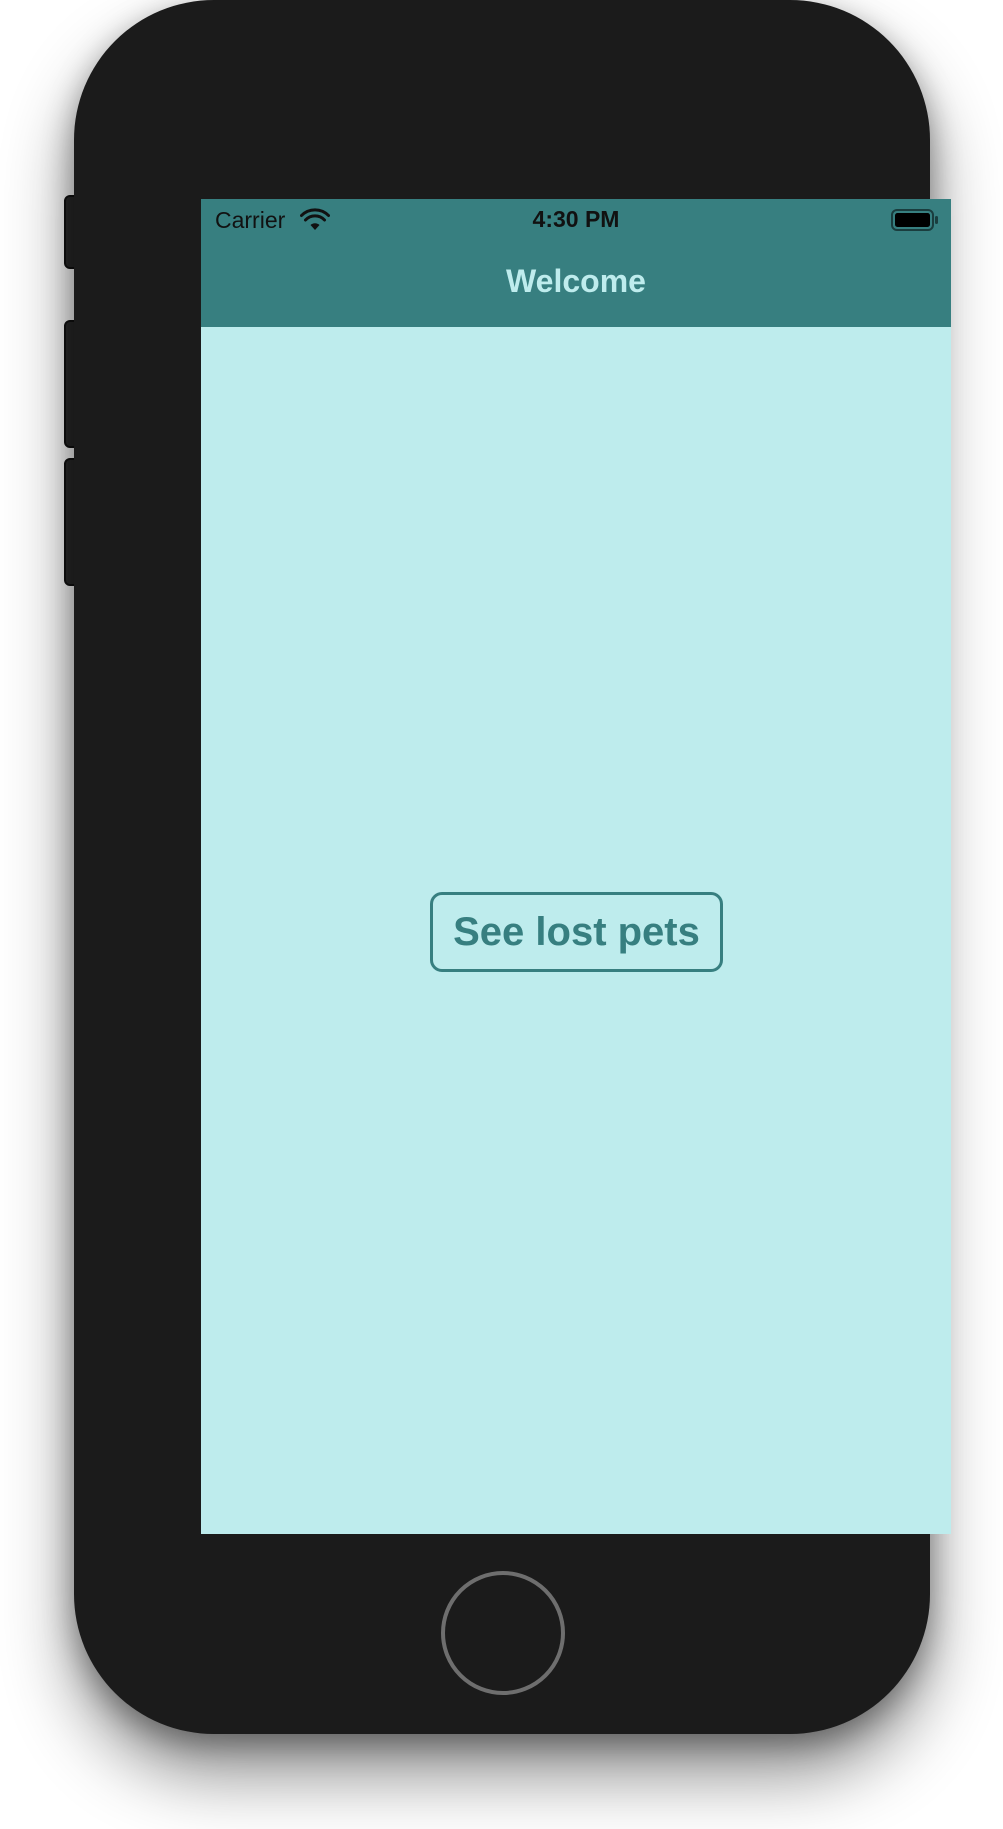  I want to click on status-time: 4:30 PM, so click(576, 219).